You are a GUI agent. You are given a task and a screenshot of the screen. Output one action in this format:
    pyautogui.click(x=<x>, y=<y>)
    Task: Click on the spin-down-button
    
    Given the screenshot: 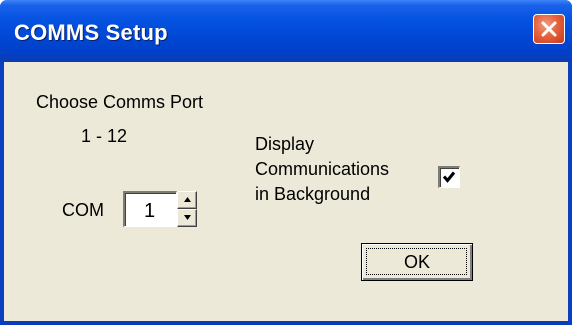 What is the action you would take?
    pyautogui.click(x=187, y=218)
    